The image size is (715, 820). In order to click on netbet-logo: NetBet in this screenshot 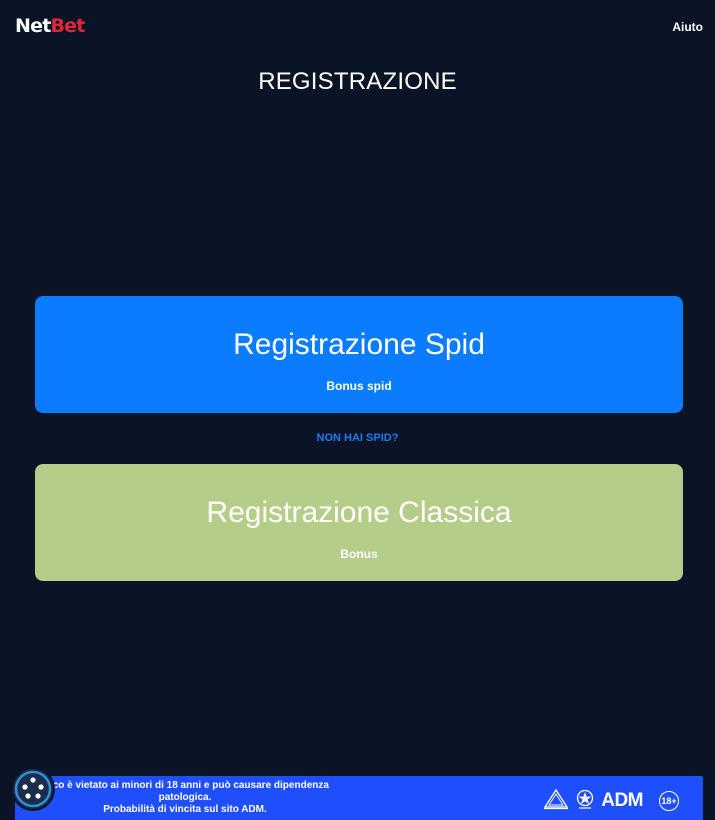, I will do `click(50, 26)`.